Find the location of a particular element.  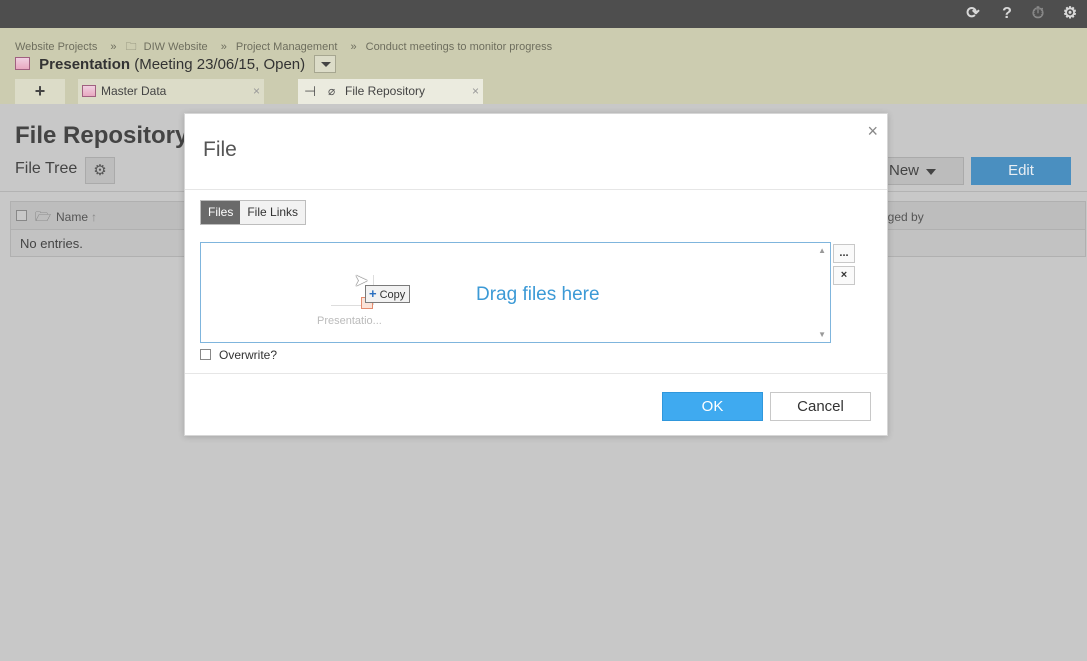

dialog-title: File is located at coordinates (220, 149).